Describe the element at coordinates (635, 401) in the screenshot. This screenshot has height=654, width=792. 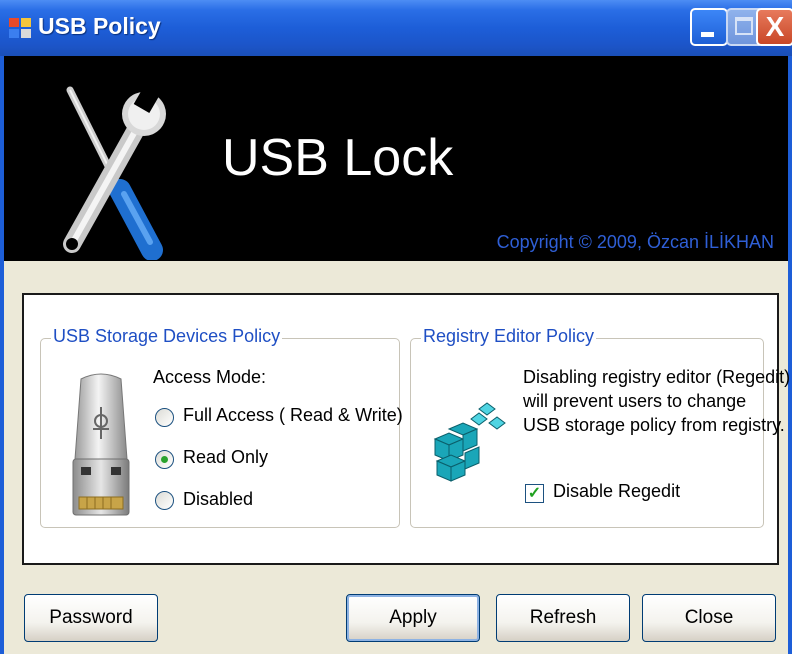
I see `registry-description-line-2: will prevent users to change` at that location.